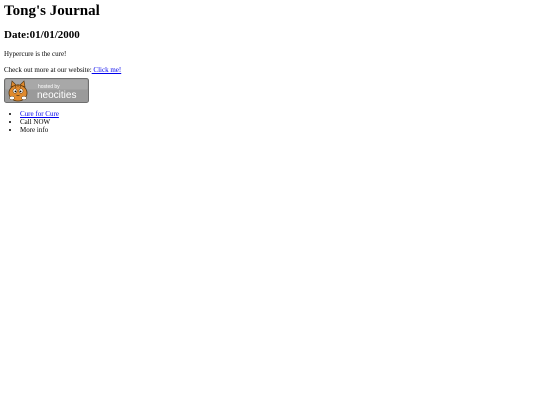  Describe the element at coordinates (48, 70) in the screenshot. I see `website-prefix: Check out more at our website:` at that location.